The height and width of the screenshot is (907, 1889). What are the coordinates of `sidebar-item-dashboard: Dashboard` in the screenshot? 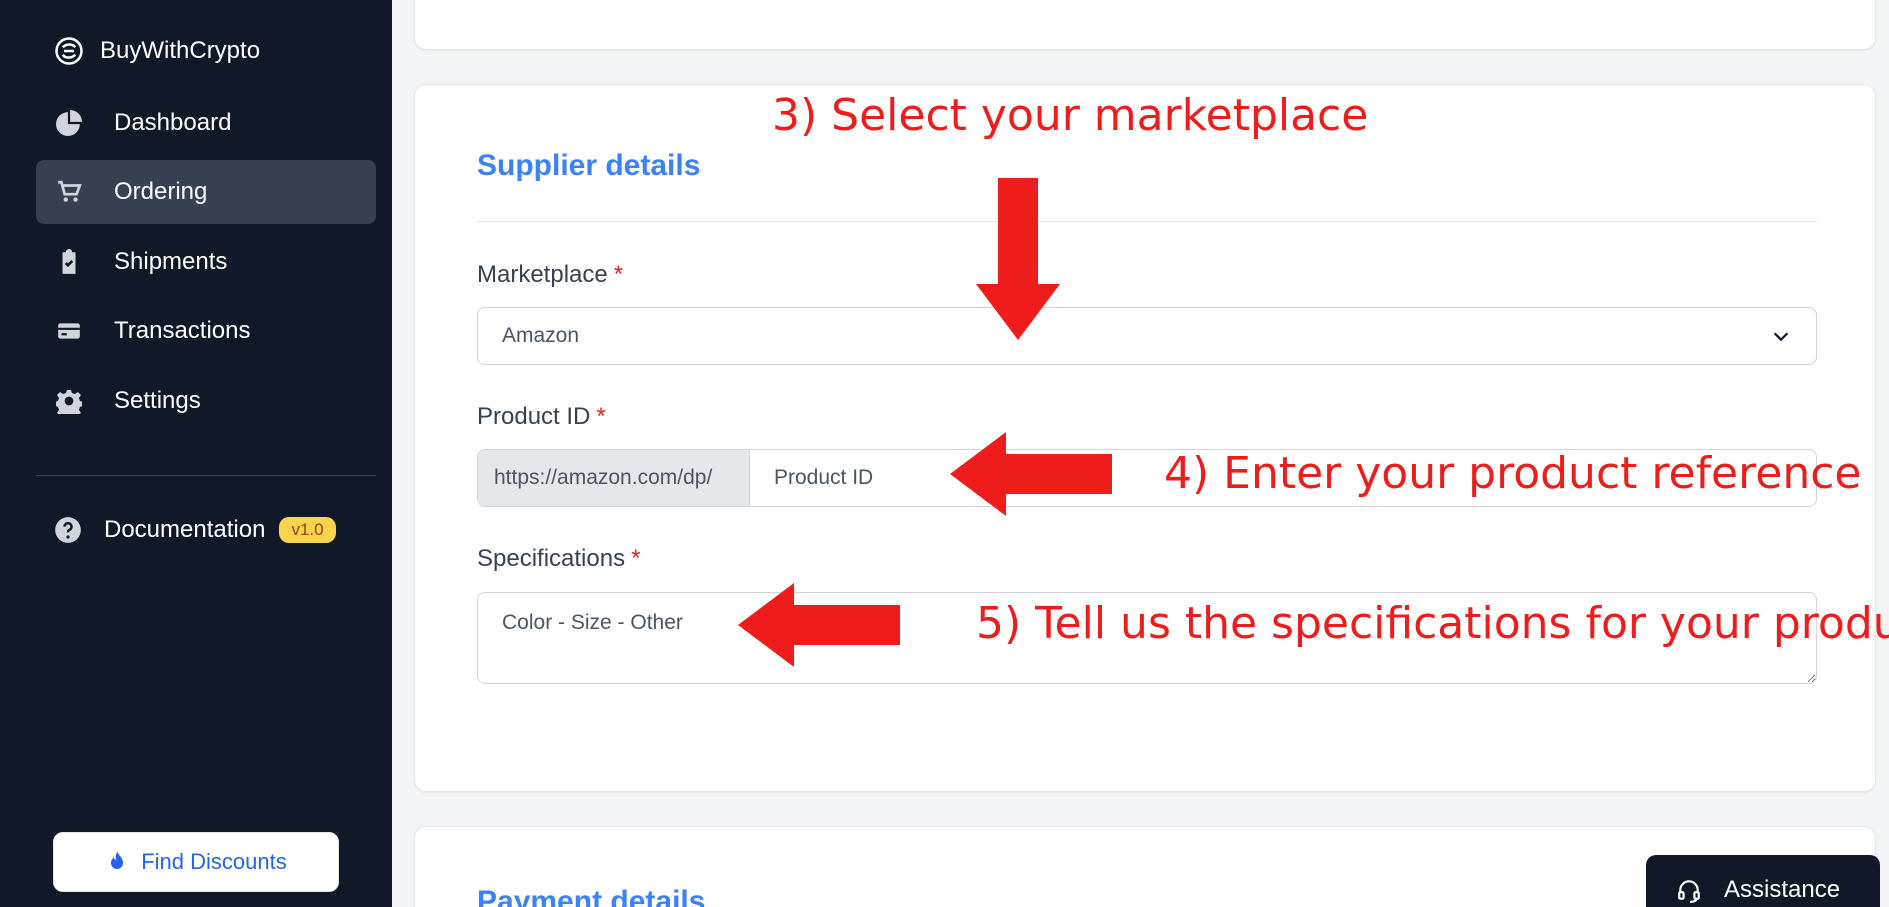 It's located at (206, 123).